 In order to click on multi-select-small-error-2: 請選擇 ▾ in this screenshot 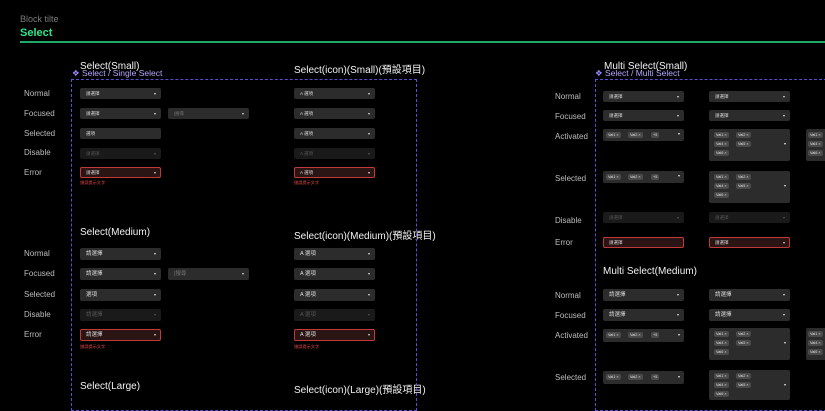, I will do `click(749, 242)`.